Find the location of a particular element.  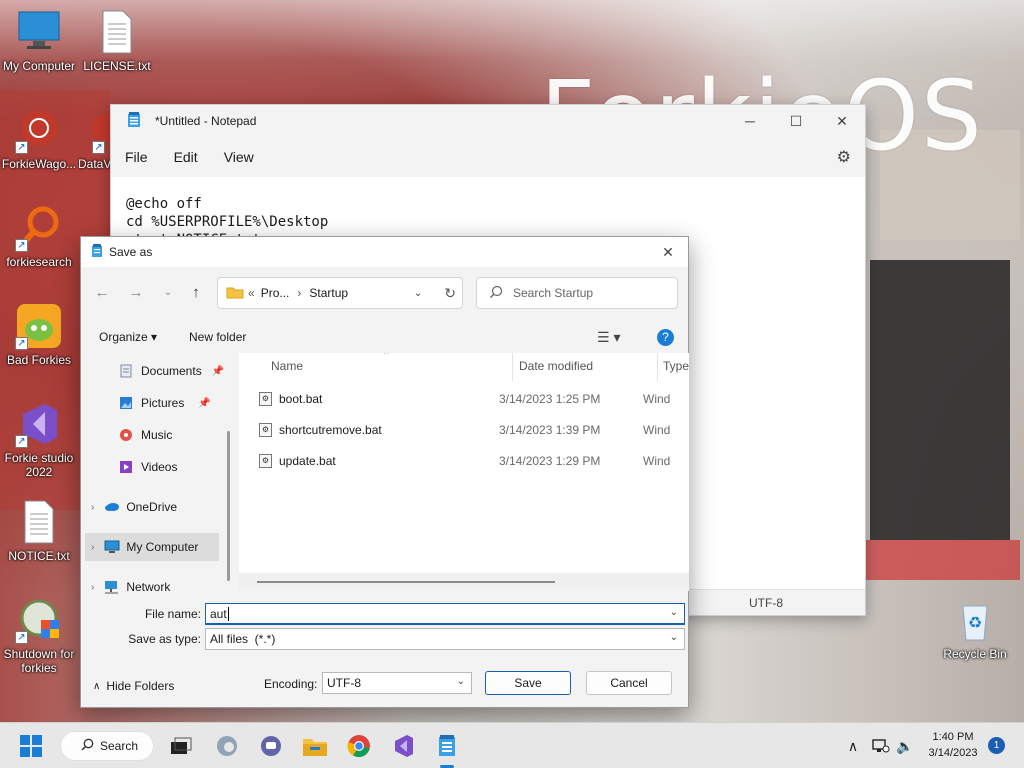

search-box: Search Startup is located at coordinates (577, 293).